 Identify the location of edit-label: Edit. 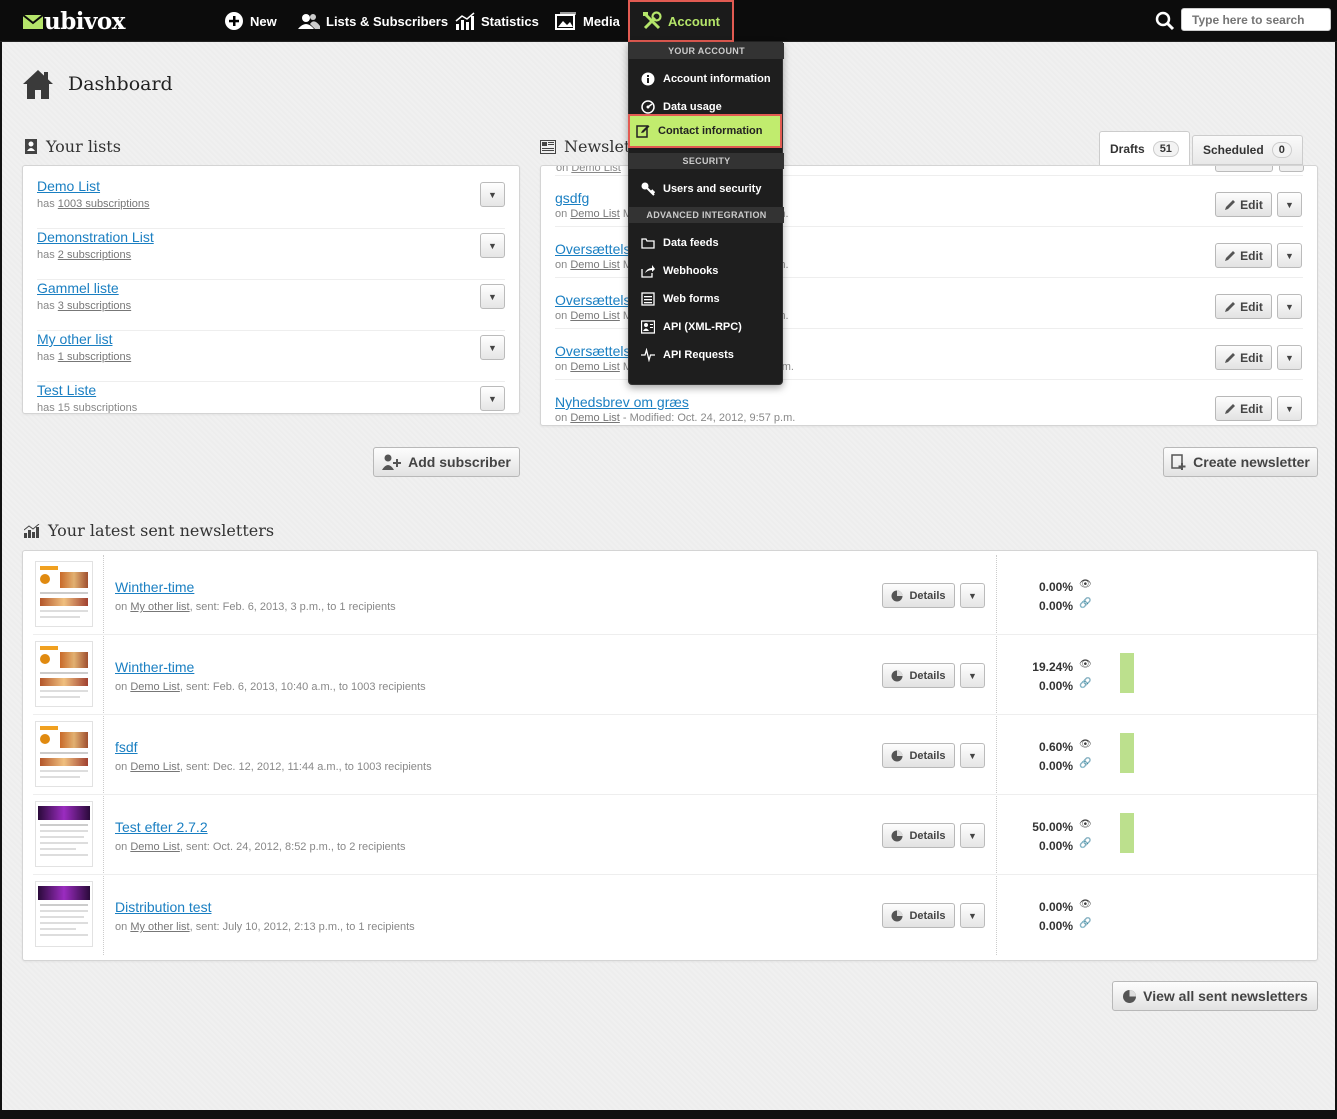
(1251, 357).